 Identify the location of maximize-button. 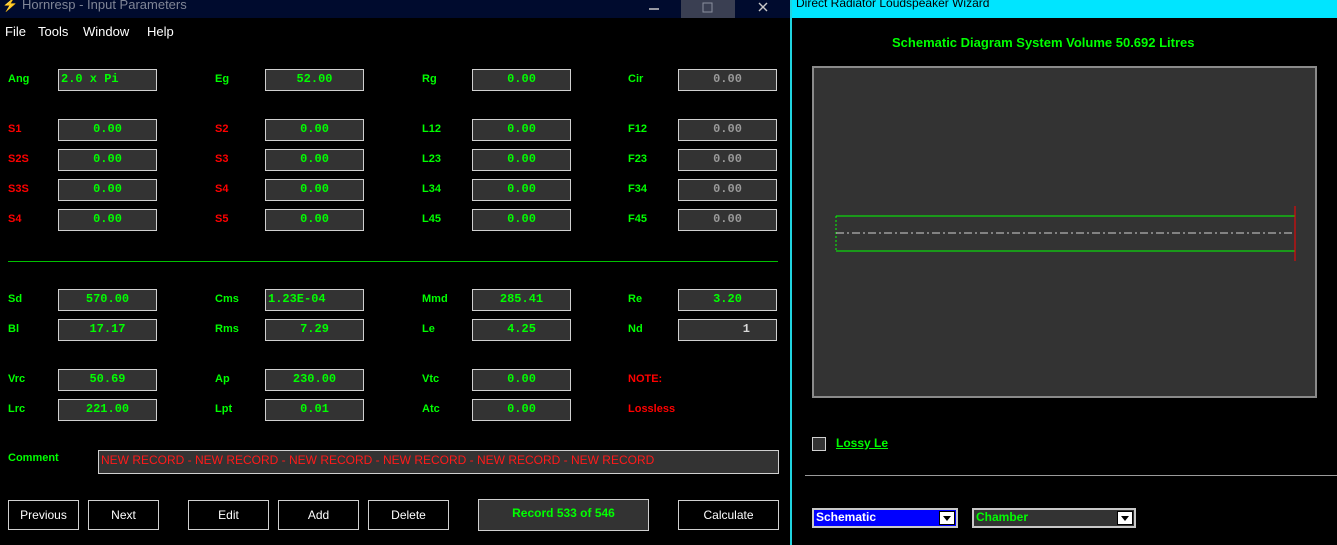
(708, 9).